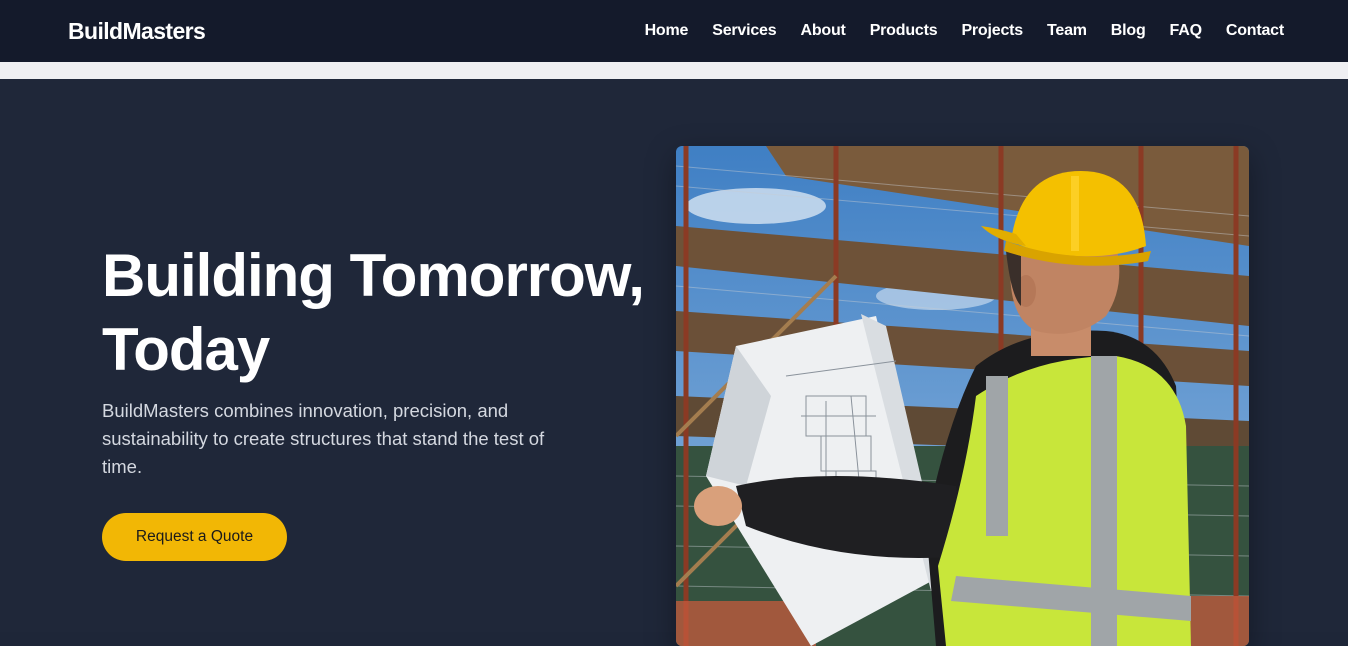  I want to click on nav-blog: Blog, so click(1128, 31).